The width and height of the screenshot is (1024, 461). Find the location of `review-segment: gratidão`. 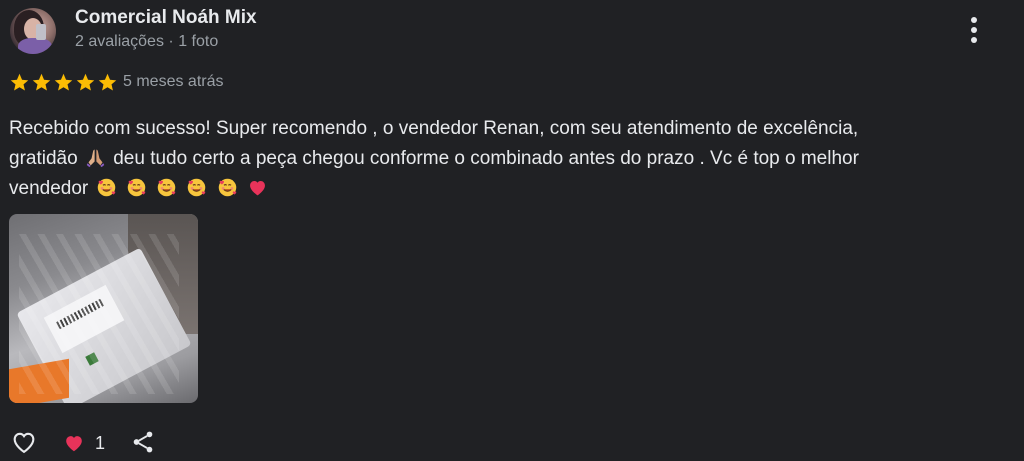

review-segment: gratidão is located at coordinates (43, 158).